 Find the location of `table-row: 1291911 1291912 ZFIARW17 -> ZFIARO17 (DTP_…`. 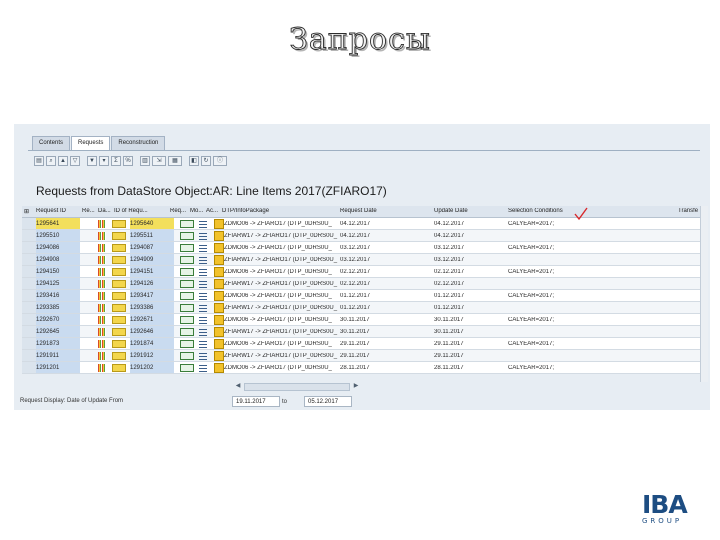

table-row: 1291911 1291912 ZFIARW17 -> ZFIARO17 (DTP_… is located at coordinates (361, 356).